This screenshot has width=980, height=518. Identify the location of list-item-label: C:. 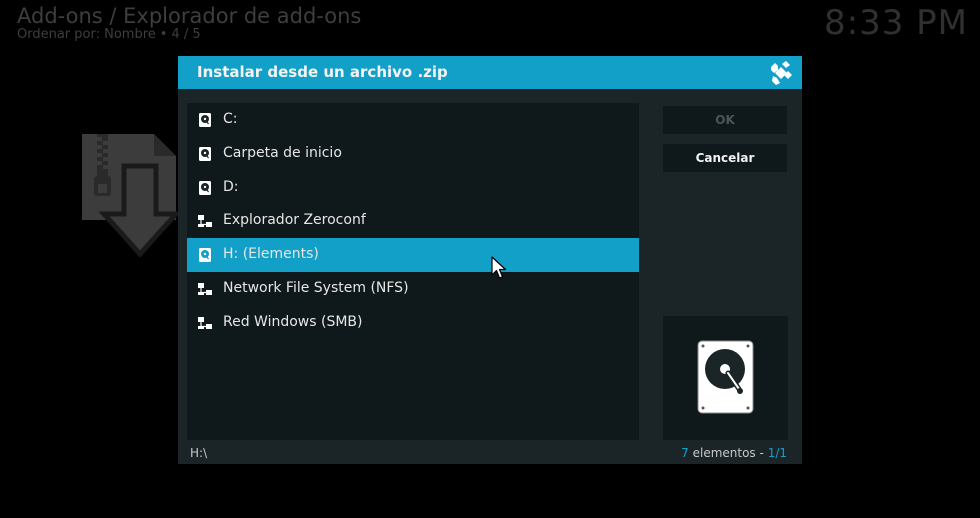
(230, 119).